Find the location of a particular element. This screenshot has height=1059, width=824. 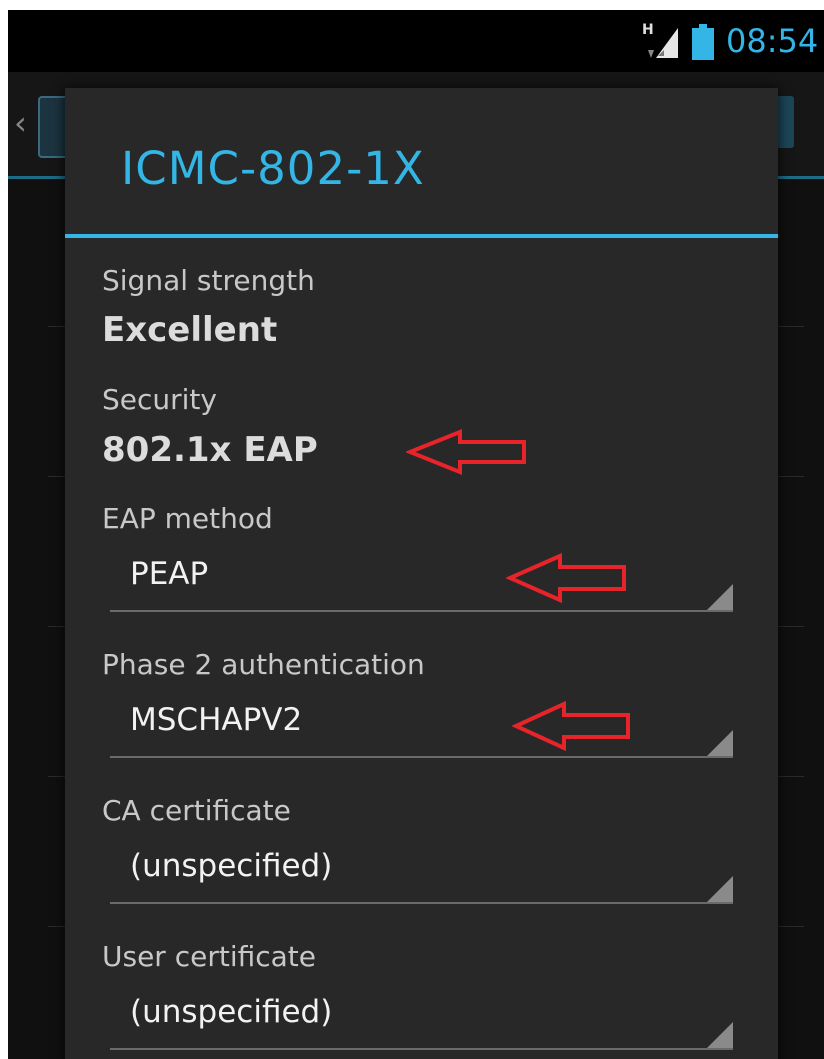

security-value: 802.1x EAP is located at coordinates (210, 450).